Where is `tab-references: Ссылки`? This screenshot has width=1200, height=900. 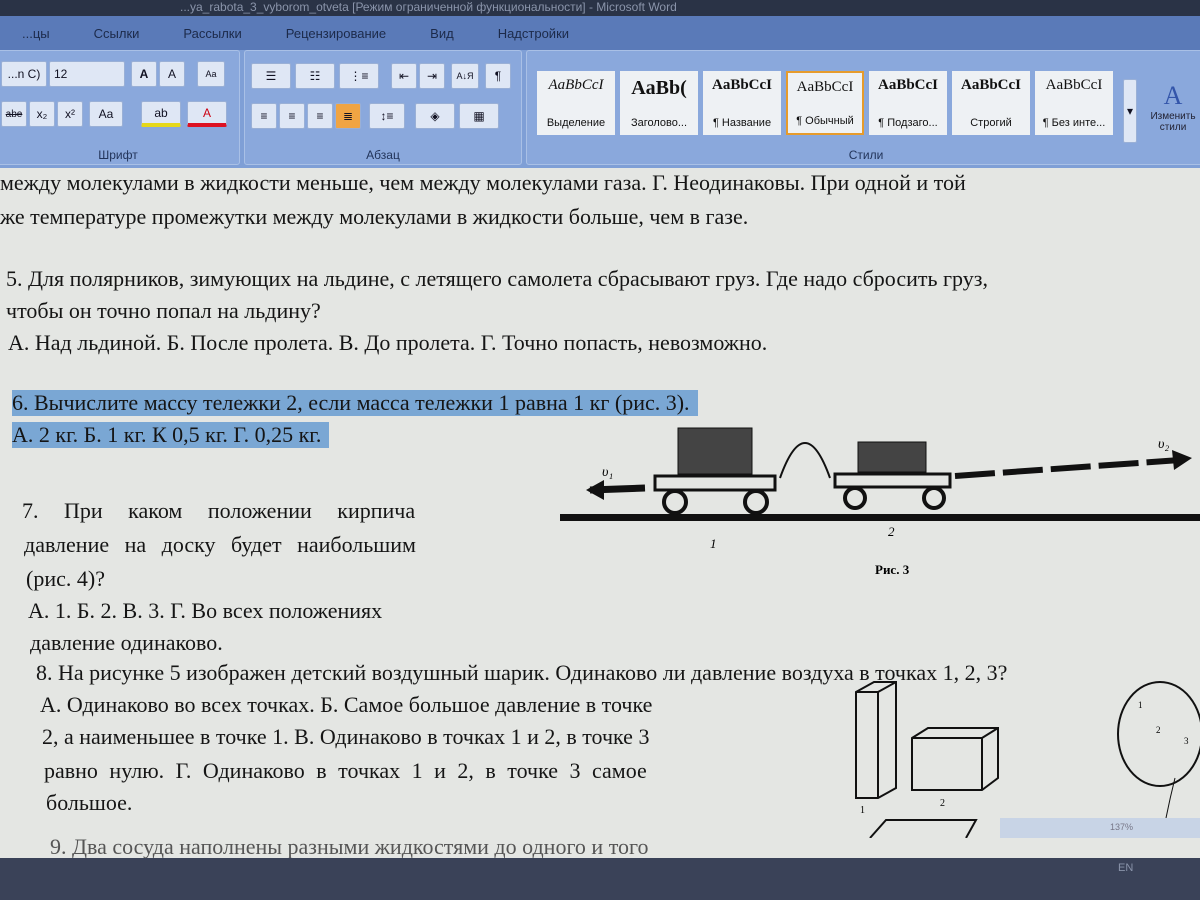
tab-references: Ссылки is located at coordinates (117, 33).